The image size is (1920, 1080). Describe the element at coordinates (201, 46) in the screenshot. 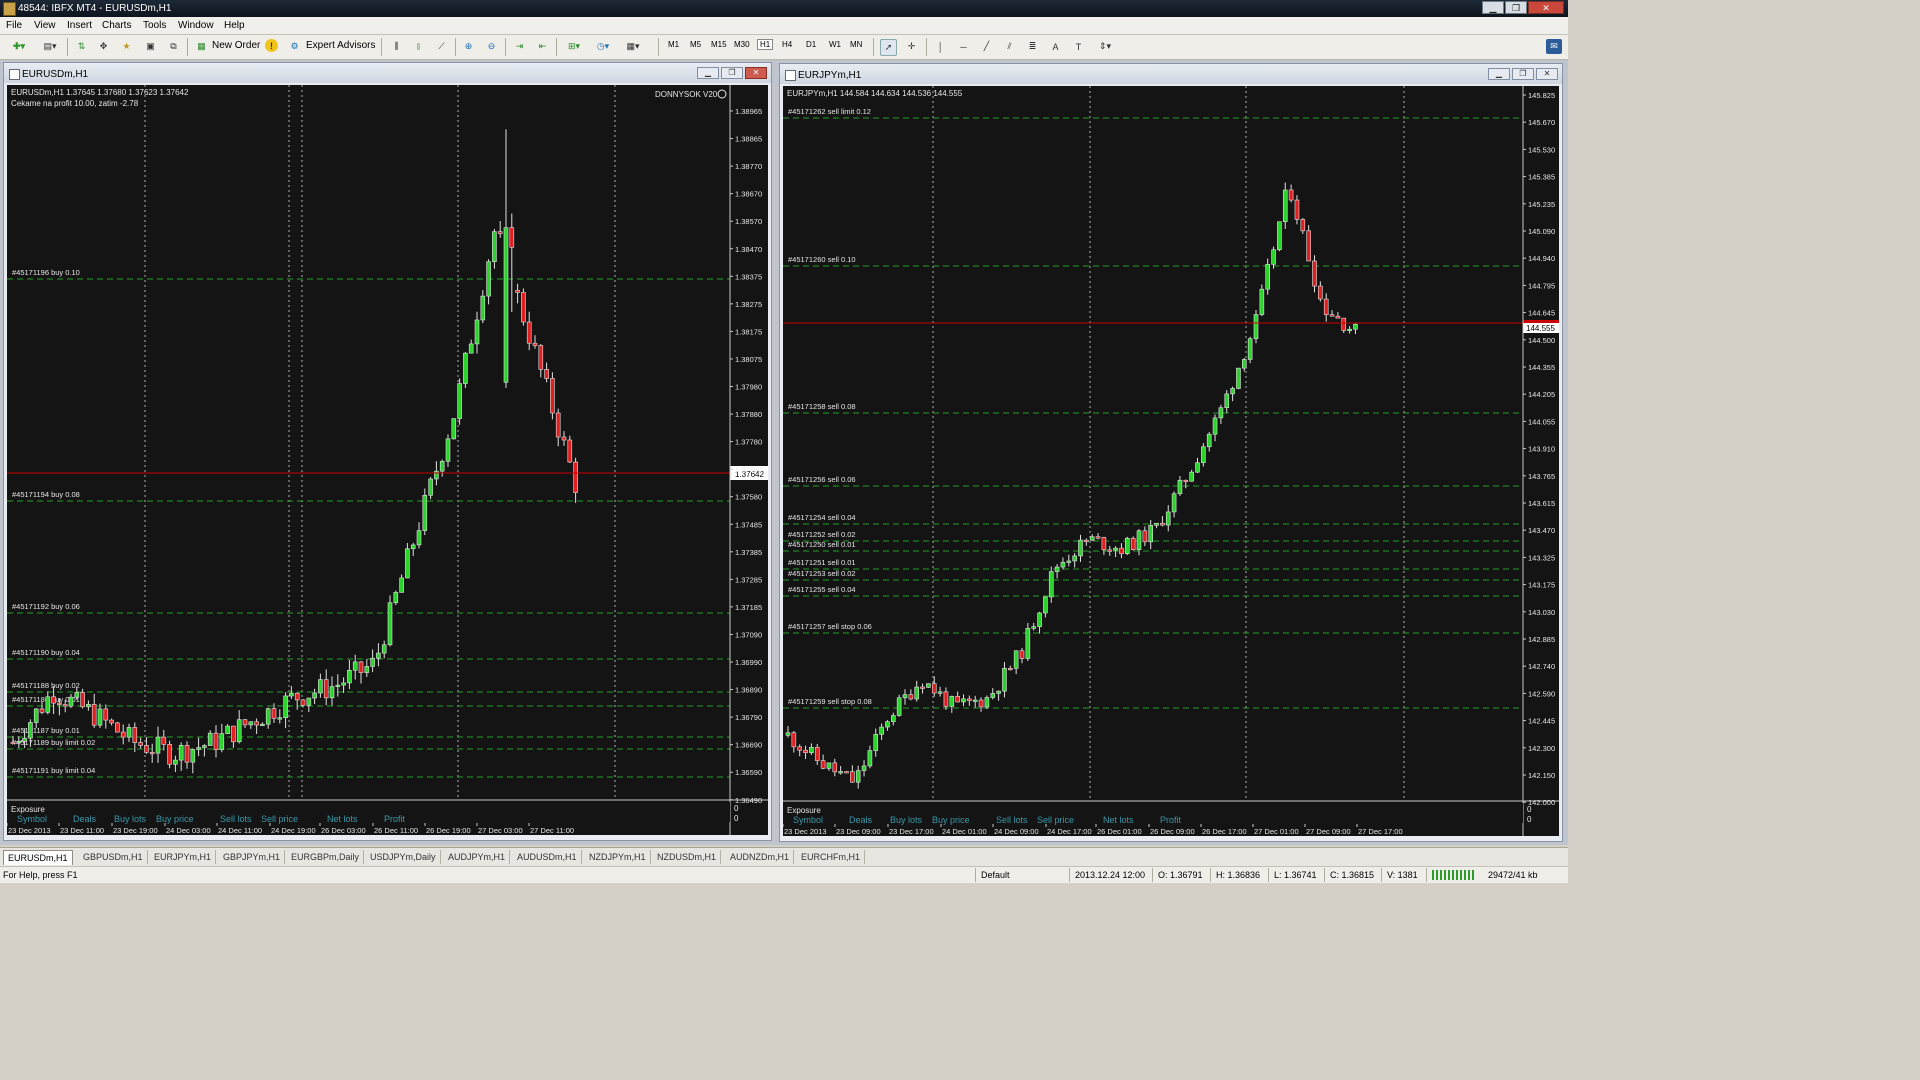

I see `new-order-icon: ▦` at that location.